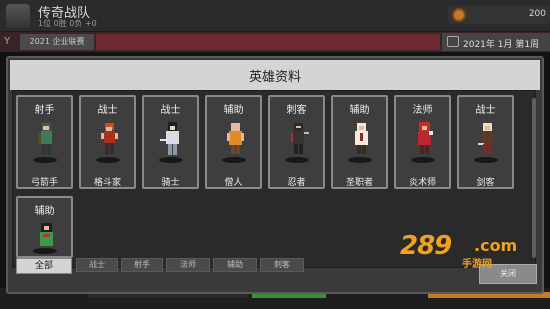  What do you see at coordinates (169, 138) in the screenshot?
I see `knight-sprite-icon` at bounding box center [169, 138].